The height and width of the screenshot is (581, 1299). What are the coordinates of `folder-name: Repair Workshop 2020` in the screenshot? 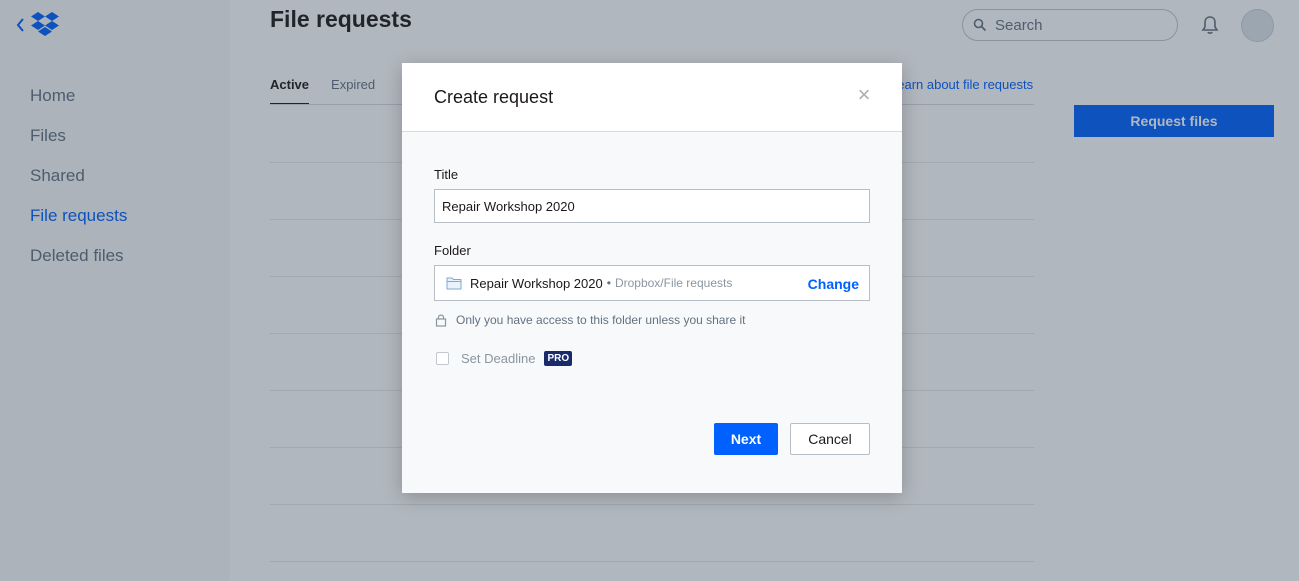 It's located at (536, 283).